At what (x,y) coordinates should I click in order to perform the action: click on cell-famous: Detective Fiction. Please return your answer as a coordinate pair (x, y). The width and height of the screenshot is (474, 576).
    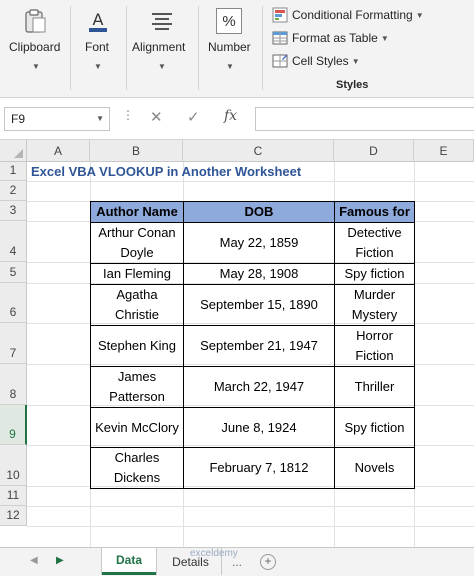
    Looking at the image, I should click on (374, 243).